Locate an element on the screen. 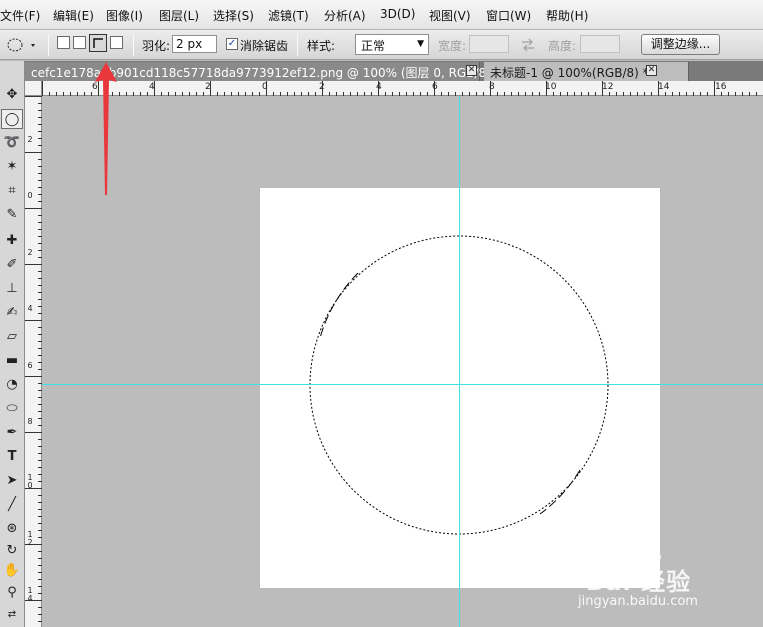  eraser-icon: ▱ is located at coordinates (12, 337).